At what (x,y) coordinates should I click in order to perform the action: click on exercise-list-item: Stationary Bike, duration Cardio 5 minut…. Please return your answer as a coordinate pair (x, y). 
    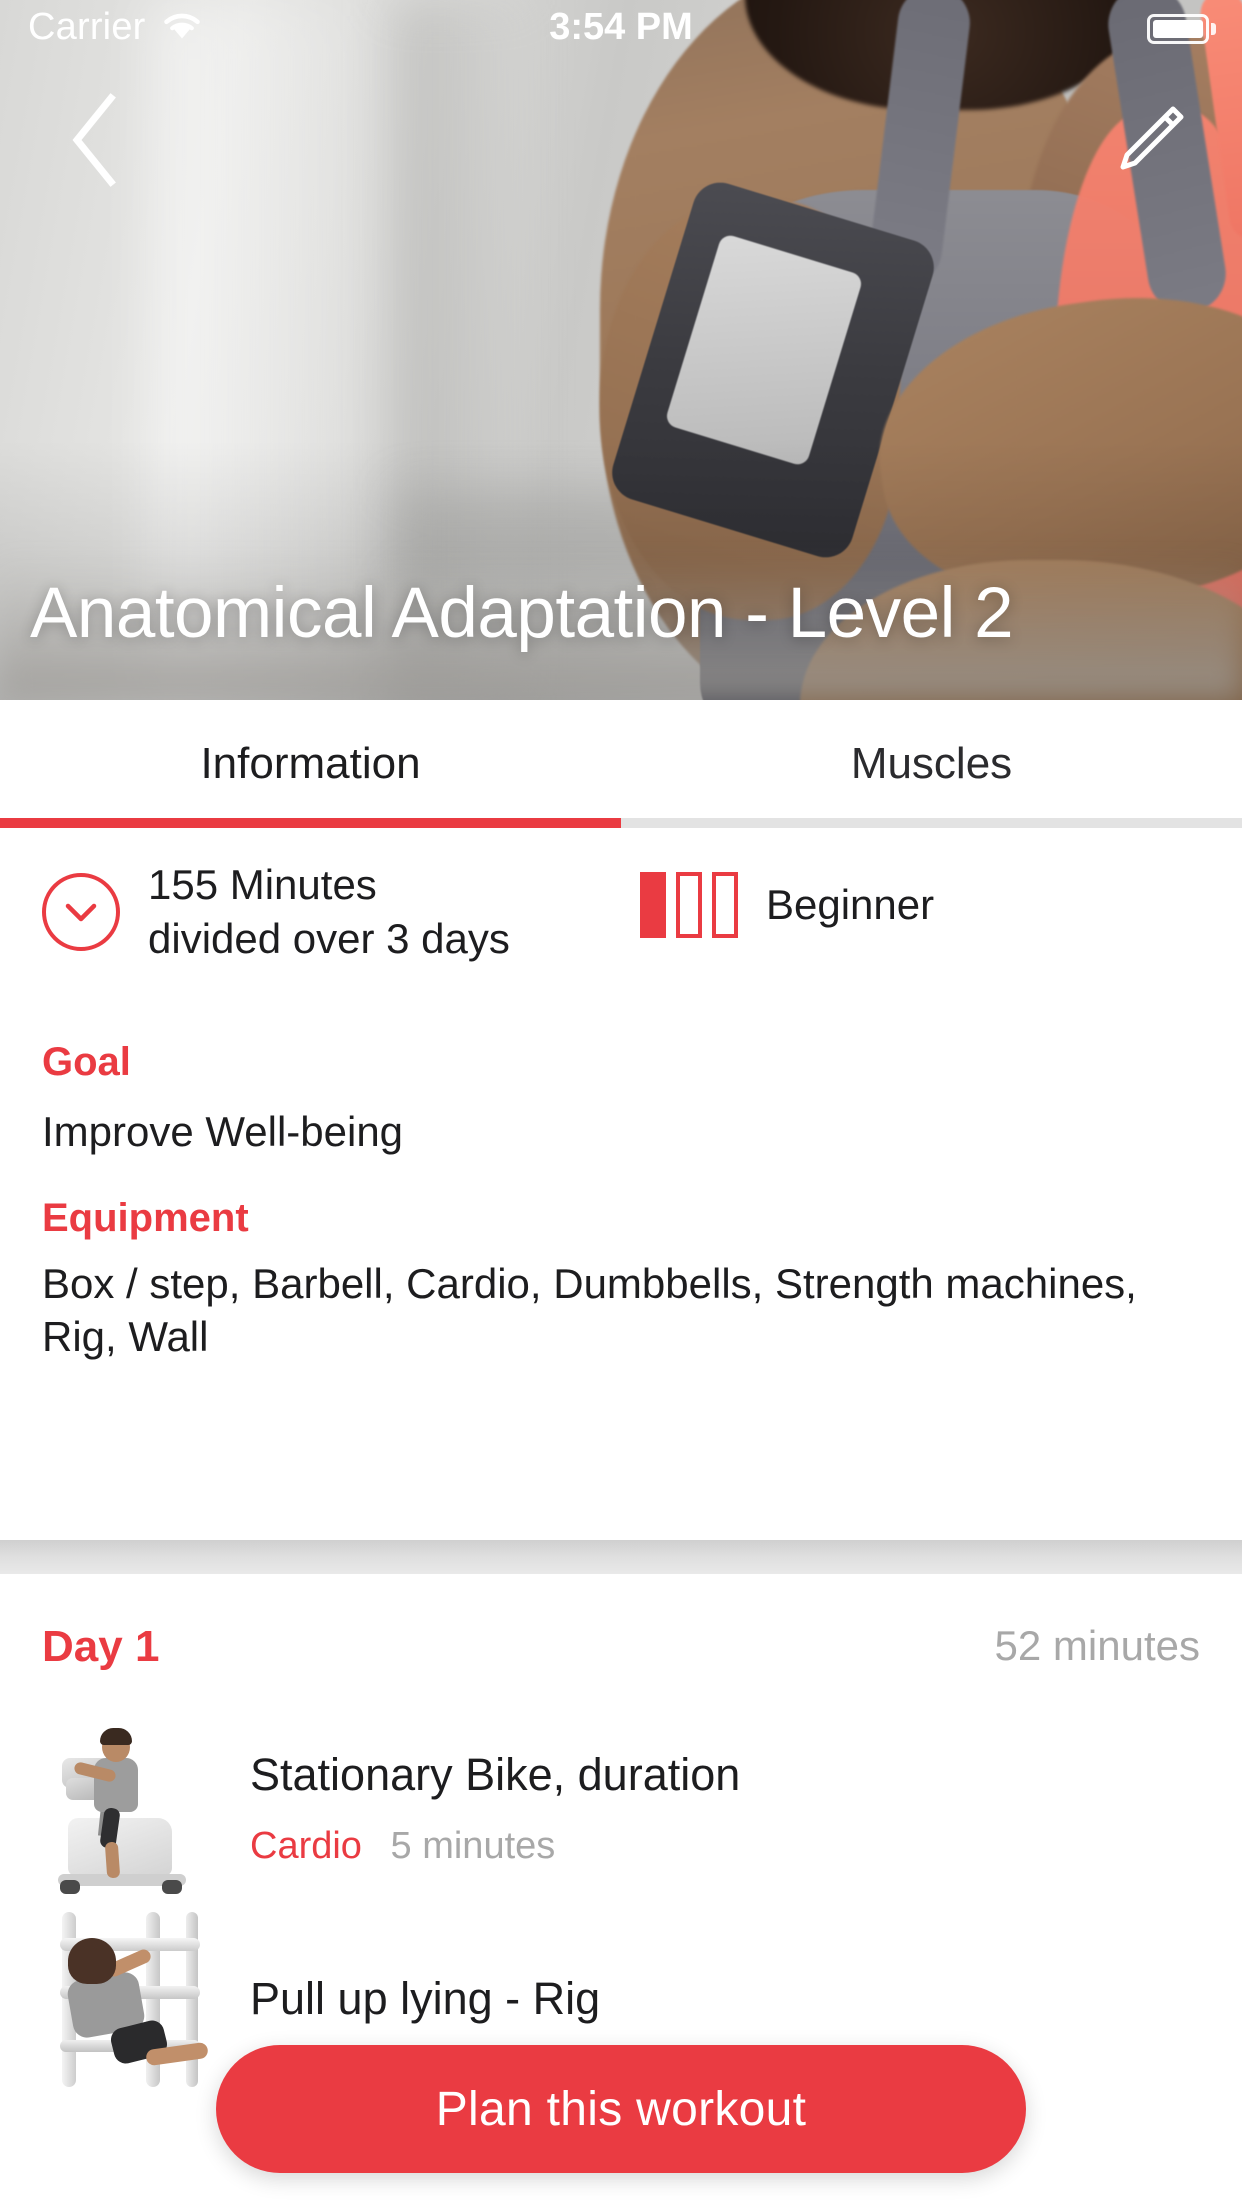
    Looking at the image, I should click on (621, 1809).